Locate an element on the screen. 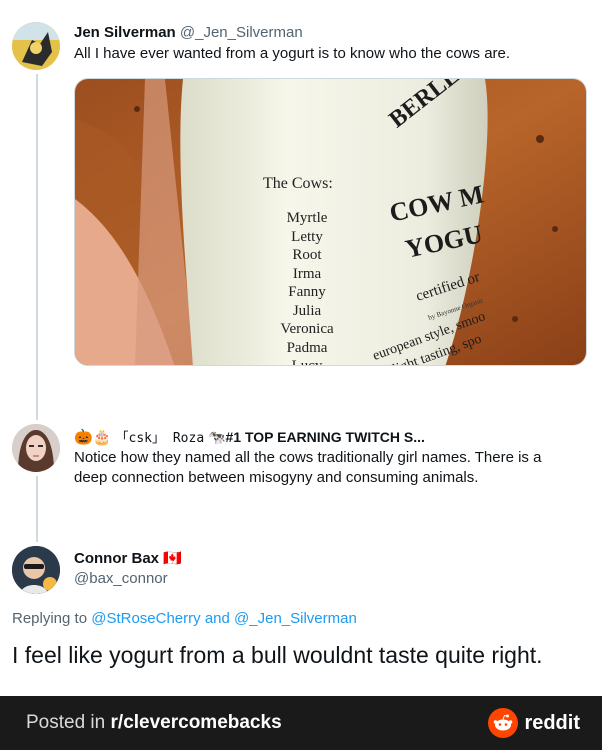  reddit-logo: reddit is located at coordinates (534, 723).